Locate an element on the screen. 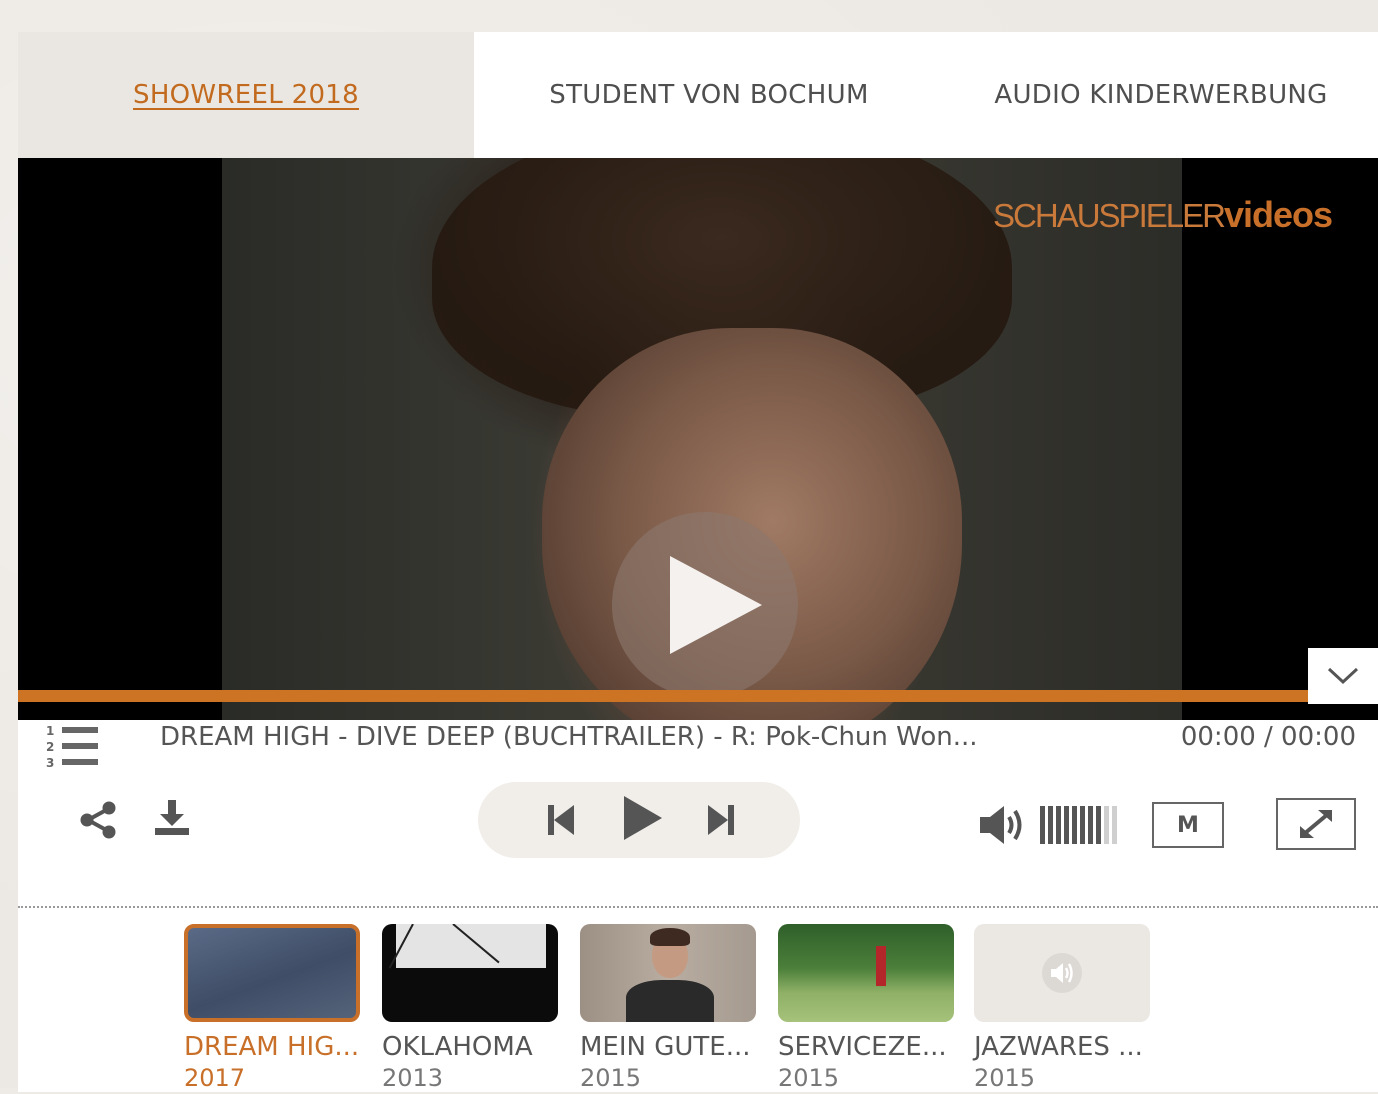 This screenshot has height=1094, width=1378. tab-audio-kinderwerbung: AUDIO KINDERWERBUNG is located at coordinates (1161, 95).